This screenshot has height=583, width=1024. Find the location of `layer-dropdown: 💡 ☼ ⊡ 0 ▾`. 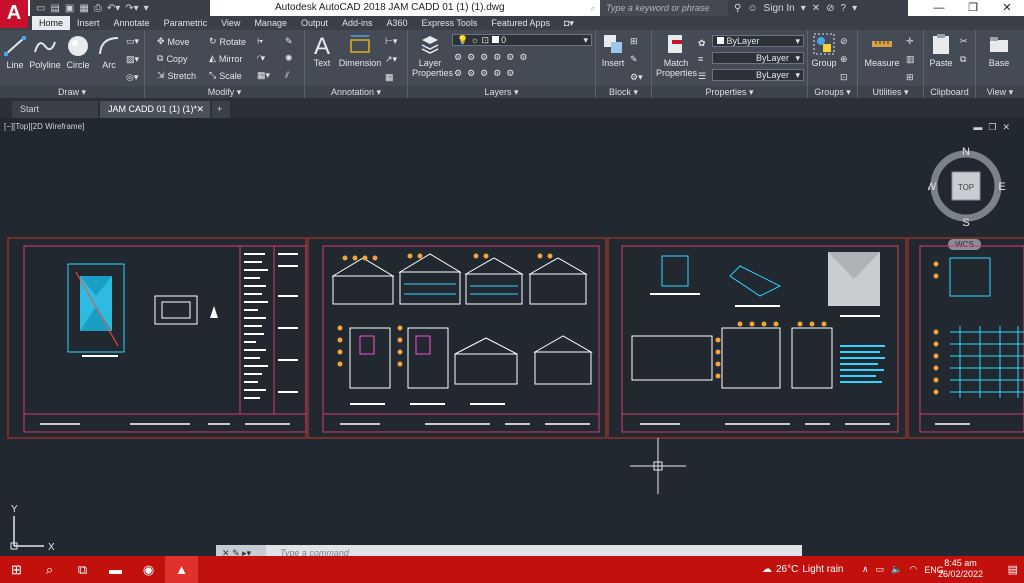

layer-dropdown: 💡 ☼ ⊡ 0 ▾ is located at coordinates (522, 40).